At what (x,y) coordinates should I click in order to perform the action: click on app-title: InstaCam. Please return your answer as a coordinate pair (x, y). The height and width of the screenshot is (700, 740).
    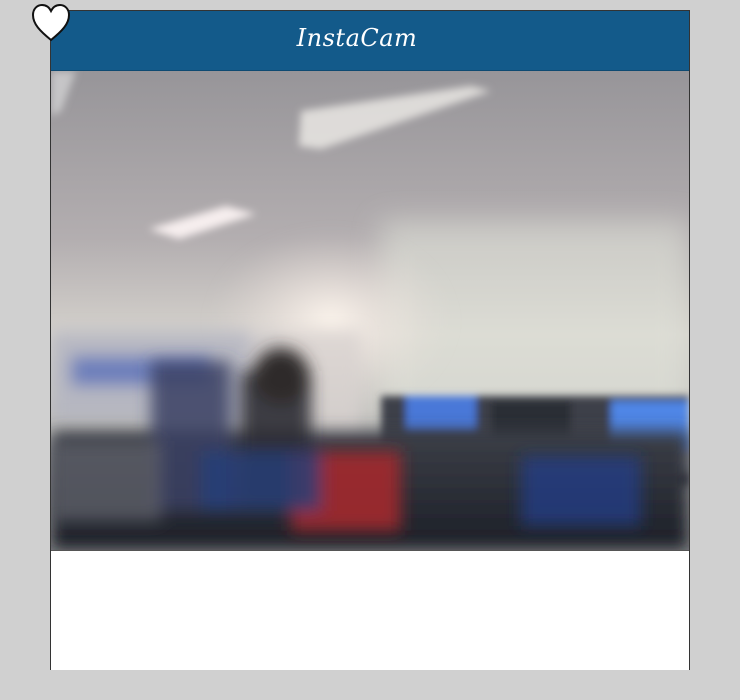
    Looking at the image, I should click on (357, 38).